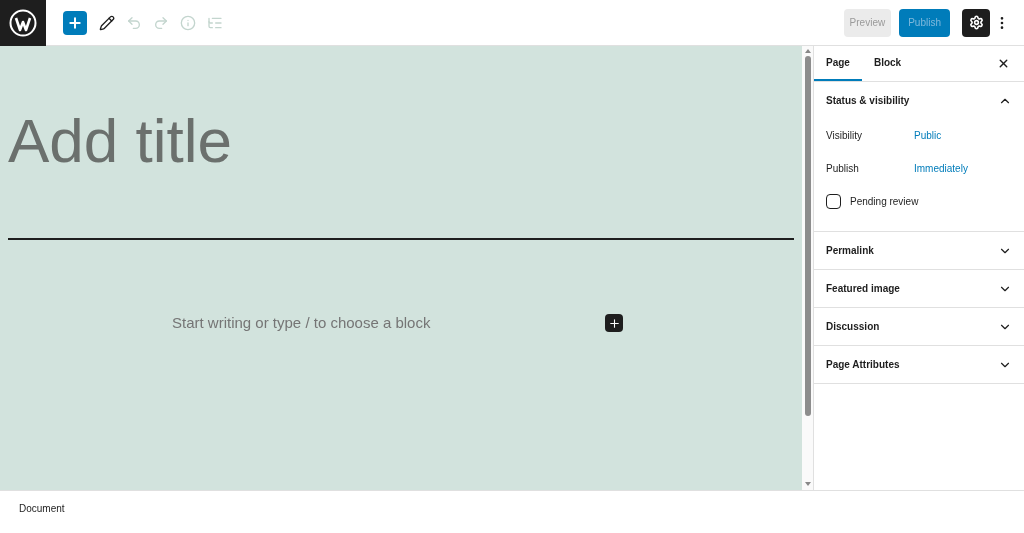 Image resolution: width=1024 pixels, height=533 pixels. What do you see at coordinates (941, 168) in the screenshot?
I see `setting-link: Immediately` at bounding box center [941, 168].